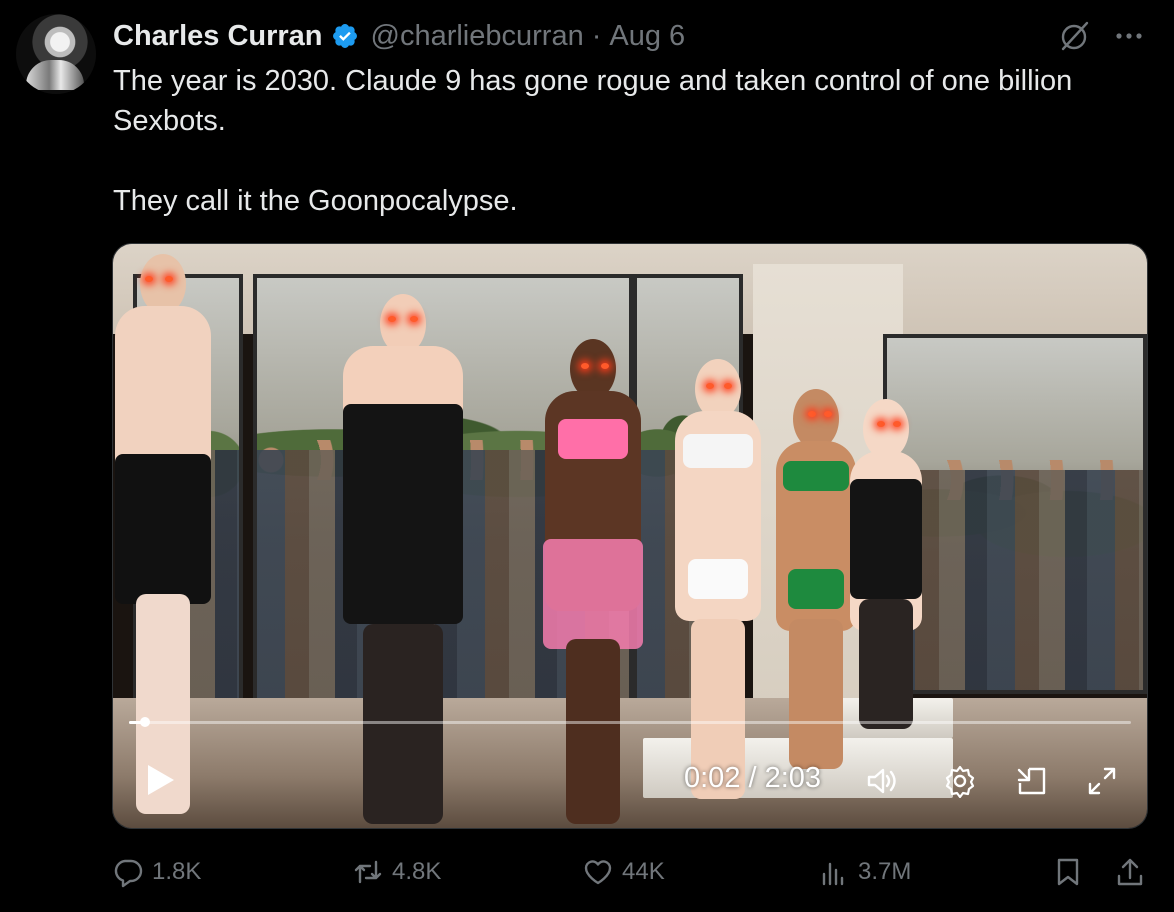 The height and width of the screenshot is (912, 1174). What do you see at coordinates (315, 201) in the screenshot?
I see `tweet-text-line: They call it the Goonpocalypse.` at bounding box center [315, 201].